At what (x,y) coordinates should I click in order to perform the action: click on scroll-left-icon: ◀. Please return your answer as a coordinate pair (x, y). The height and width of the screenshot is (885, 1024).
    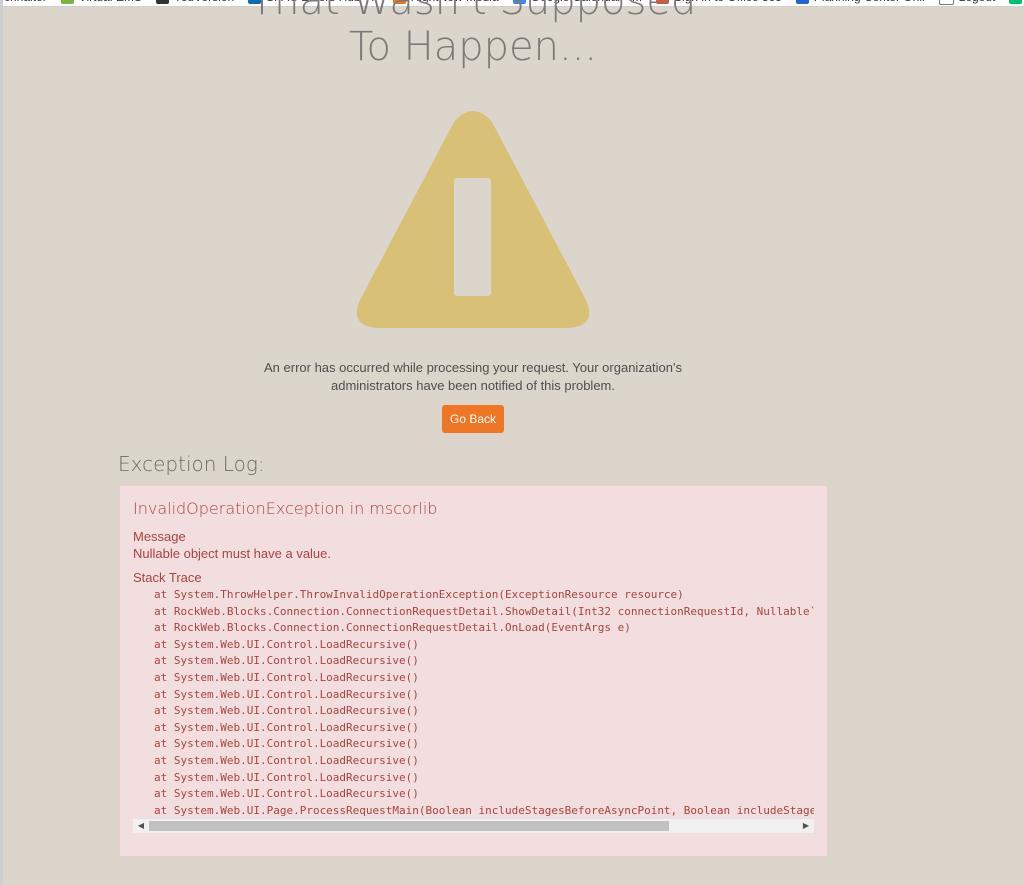
    Looking at the image, I should click on (141, 826).